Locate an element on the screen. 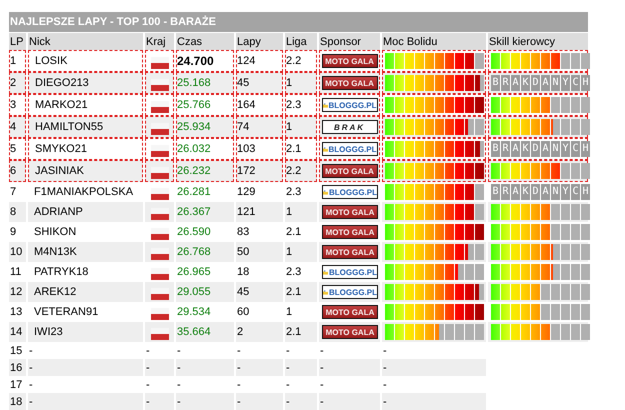  lap-count: 60 is located at coordinates (243, 312).